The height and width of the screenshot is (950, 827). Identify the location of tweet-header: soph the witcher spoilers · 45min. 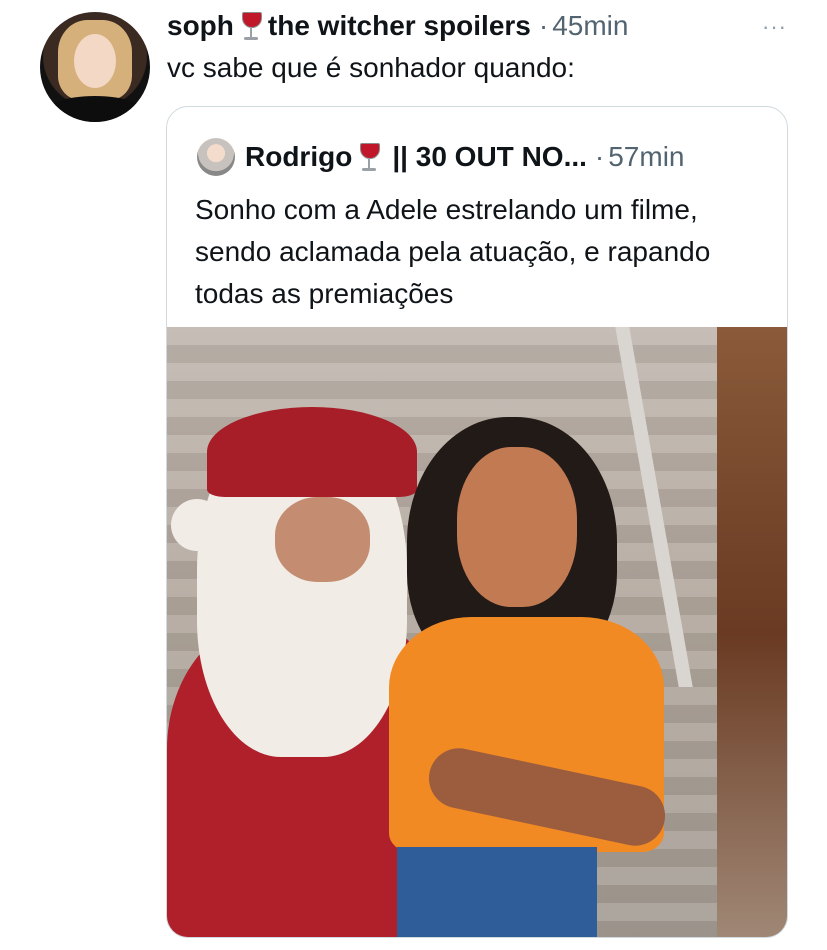
(467, 26).